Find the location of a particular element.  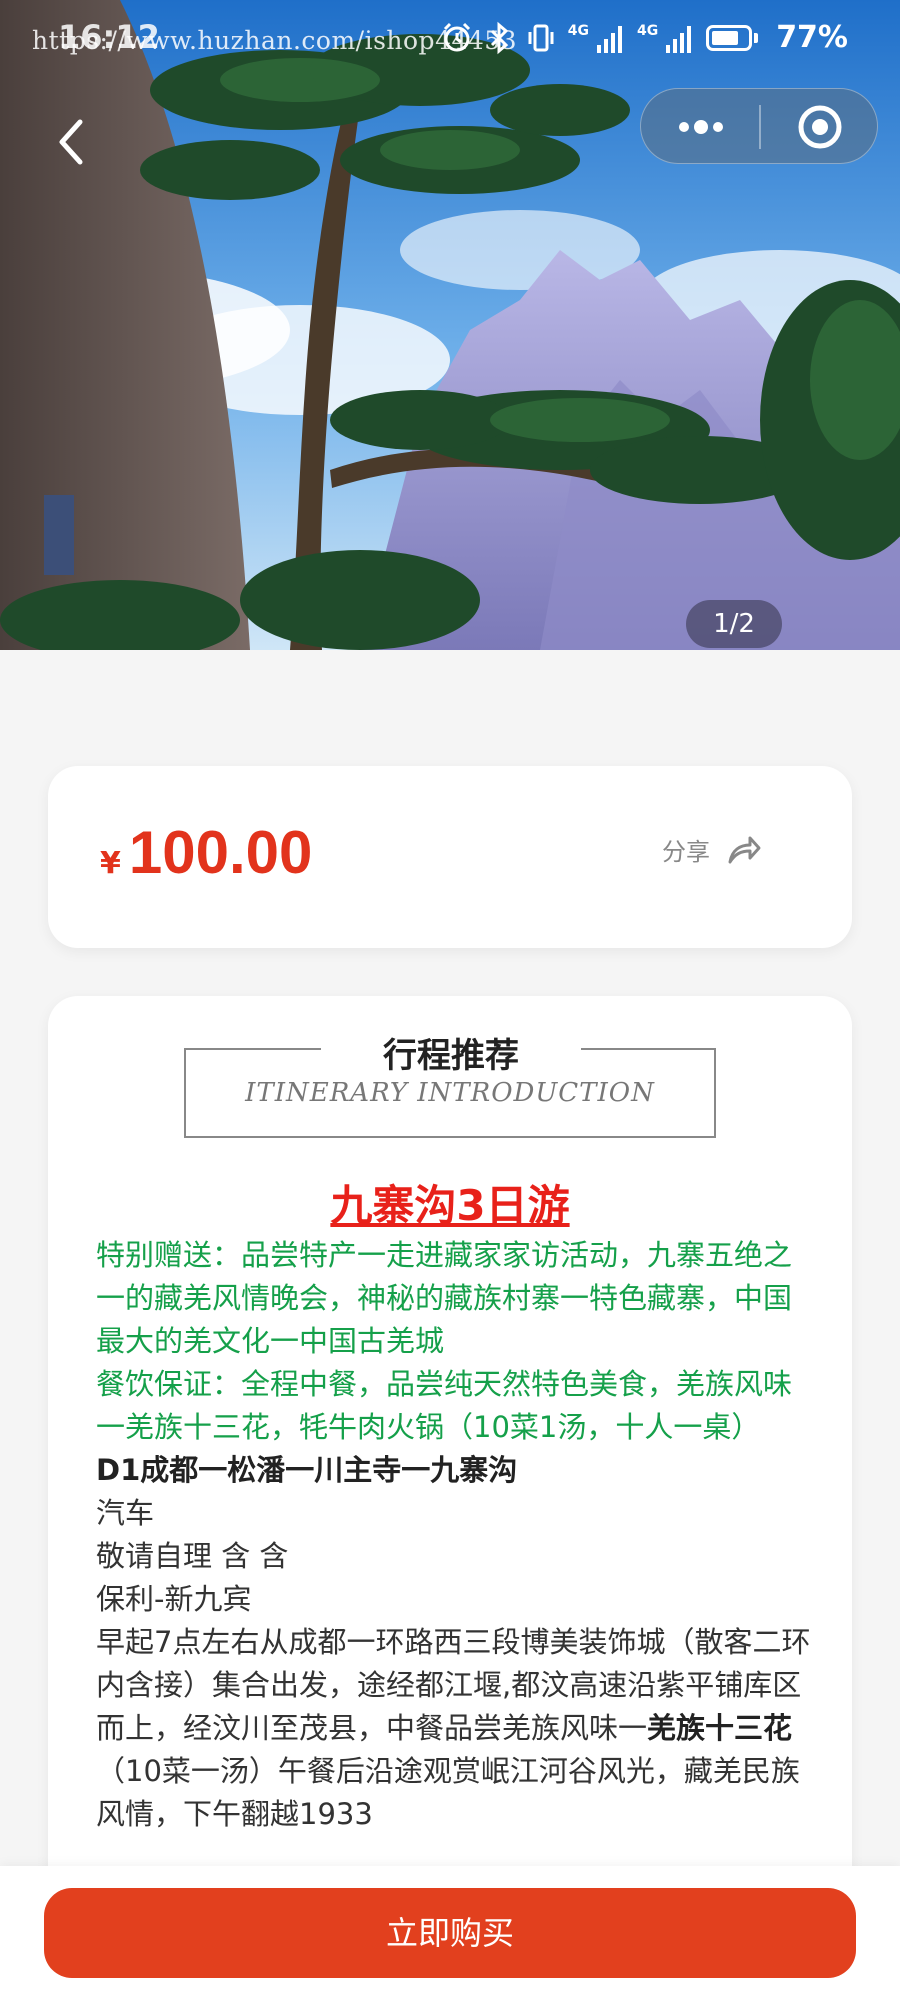

alarm-icon is located at coordinates (456, 36).